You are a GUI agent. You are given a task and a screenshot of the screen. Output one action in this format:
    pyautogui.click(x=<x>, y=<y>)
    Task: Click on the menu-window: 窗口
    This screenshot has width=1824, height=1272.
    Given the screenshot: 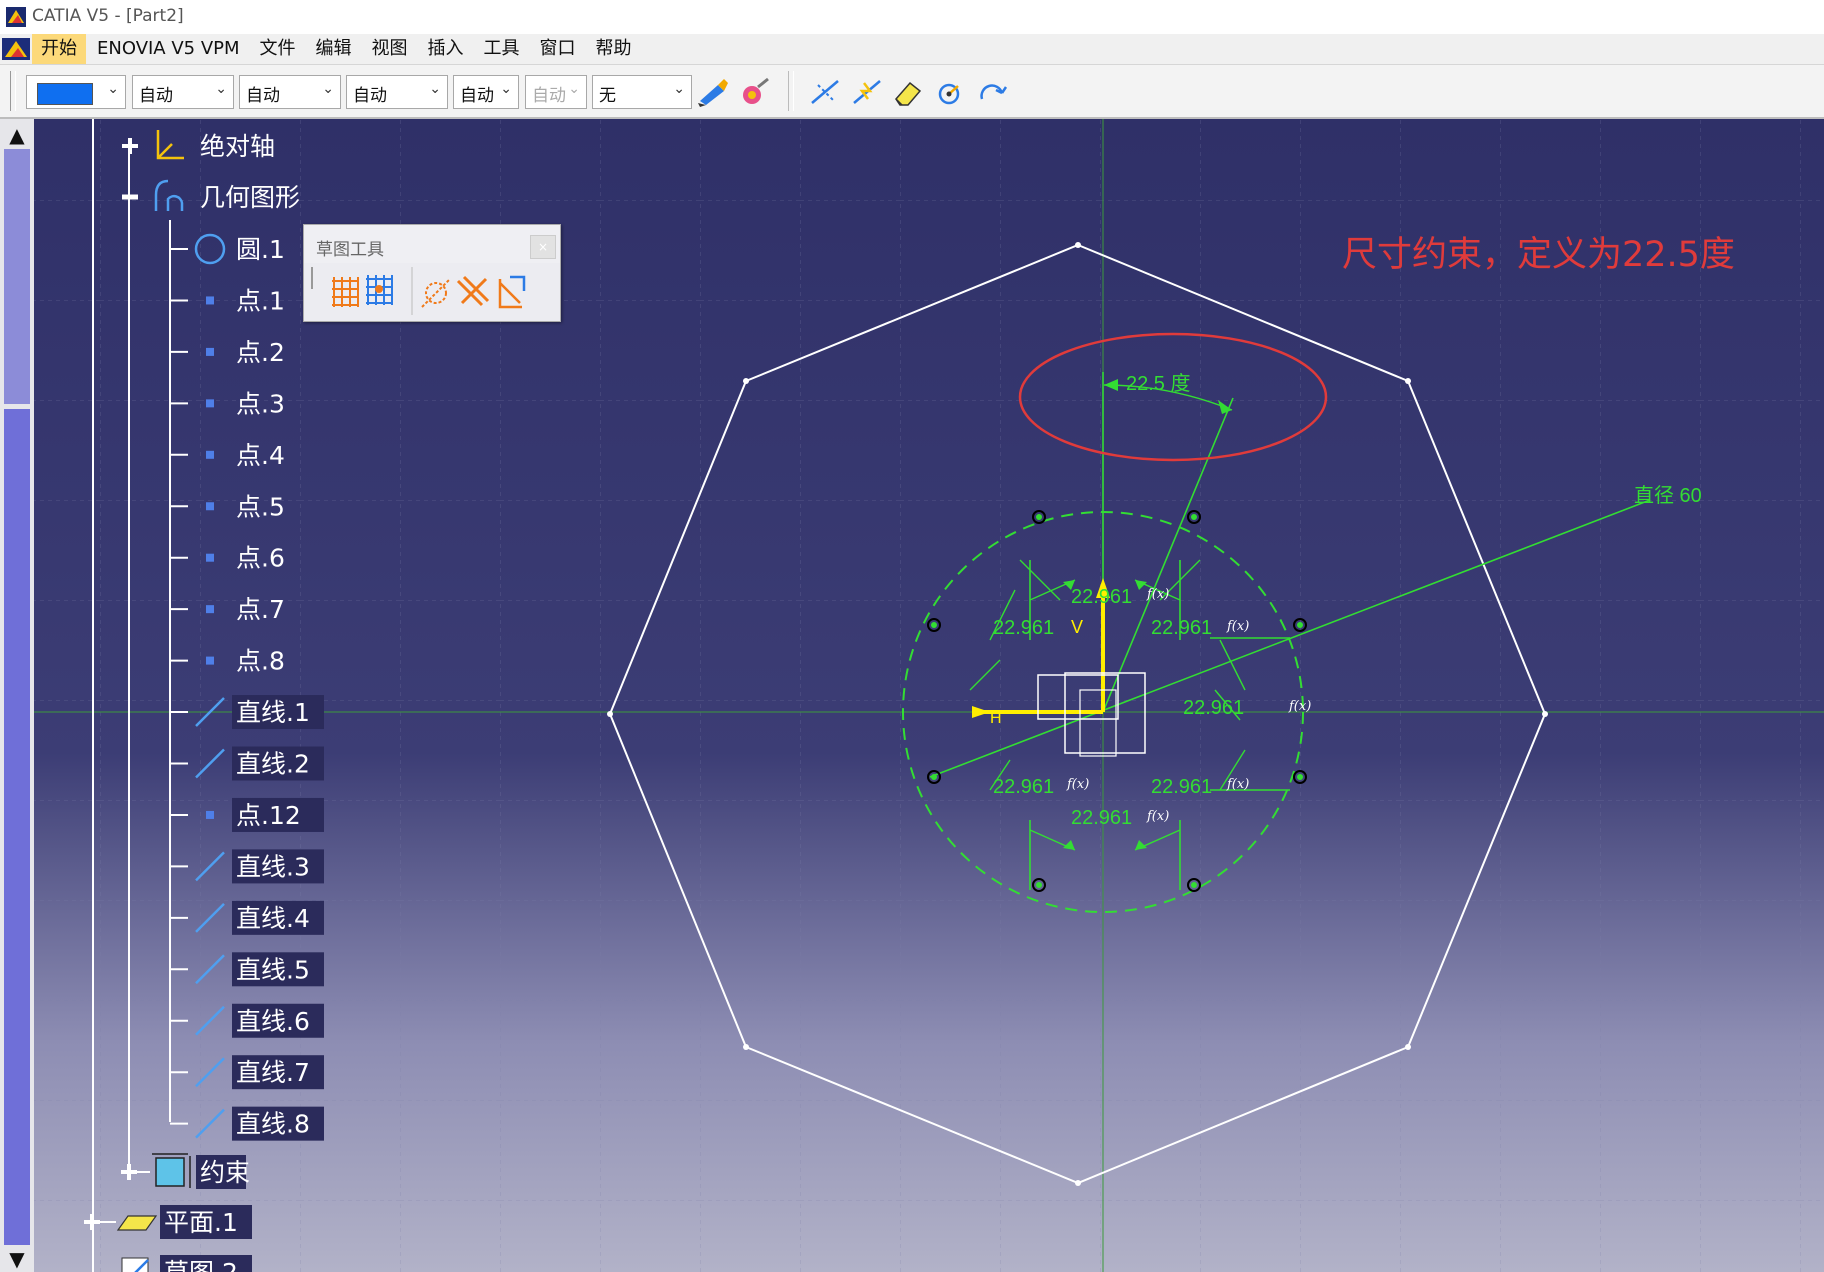 What is the action you would take?
    pyautogui.click(x=558, y=49)
    